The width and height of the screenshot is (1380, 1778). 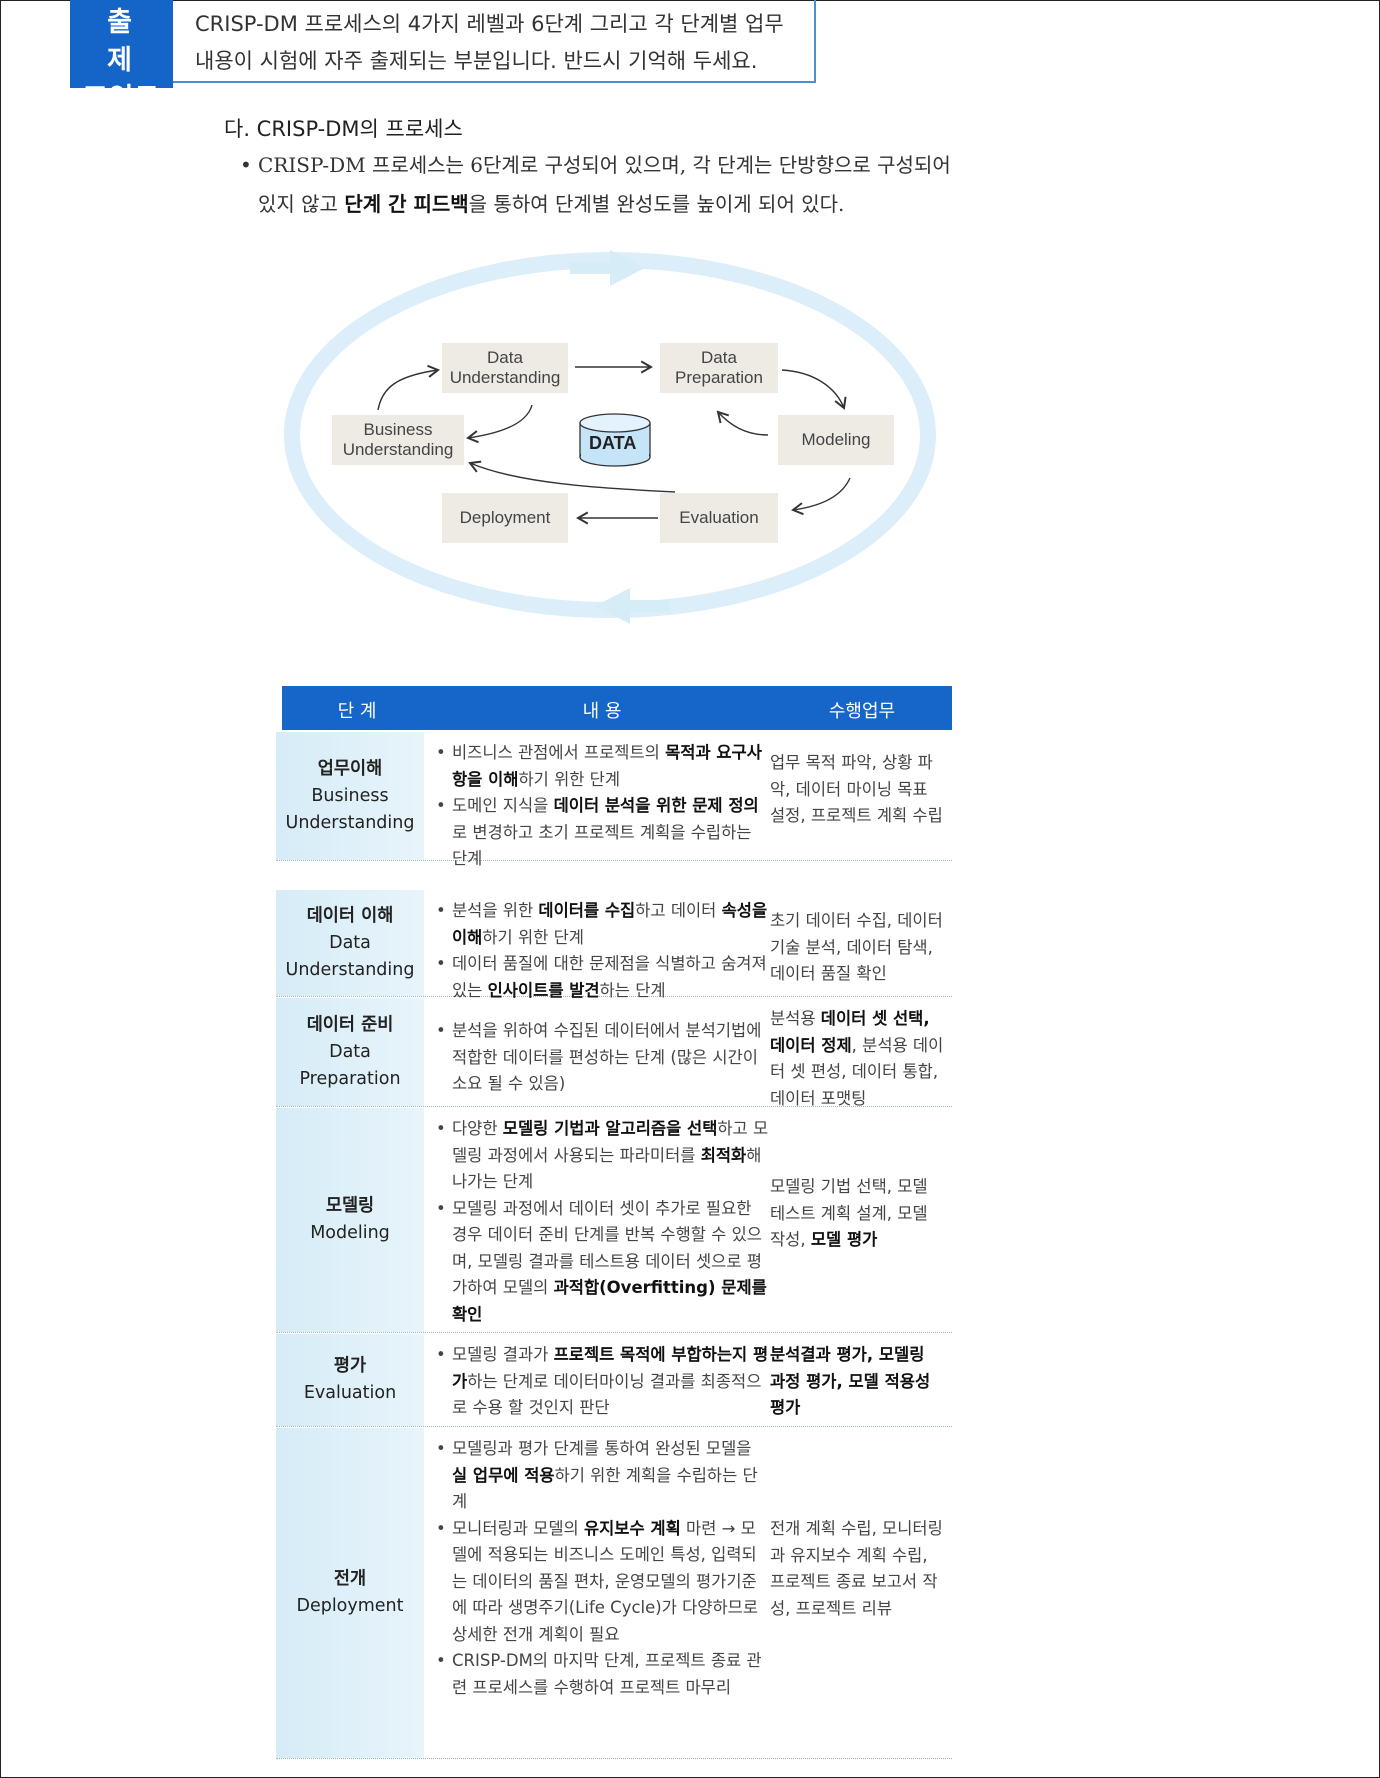 What do you see at coordinates (632, 1528) in the screenshot?
I see `content-emphasis: 유지보수 계획` at bounding box center [632, 1528].